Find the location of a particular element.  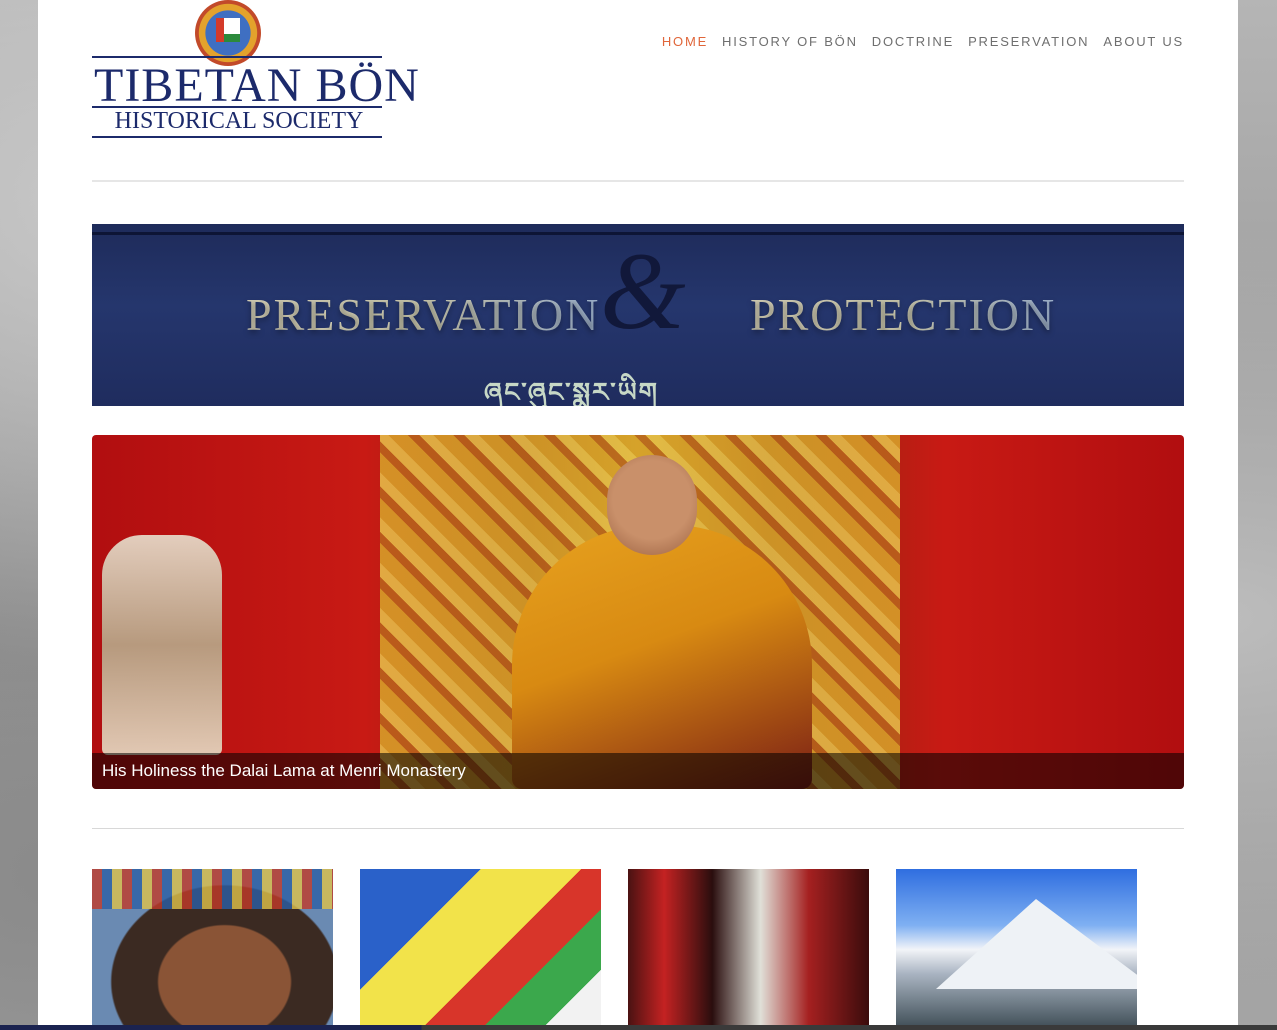

banner-left-text: PRESERVATION is located at coordinates (423, 314).